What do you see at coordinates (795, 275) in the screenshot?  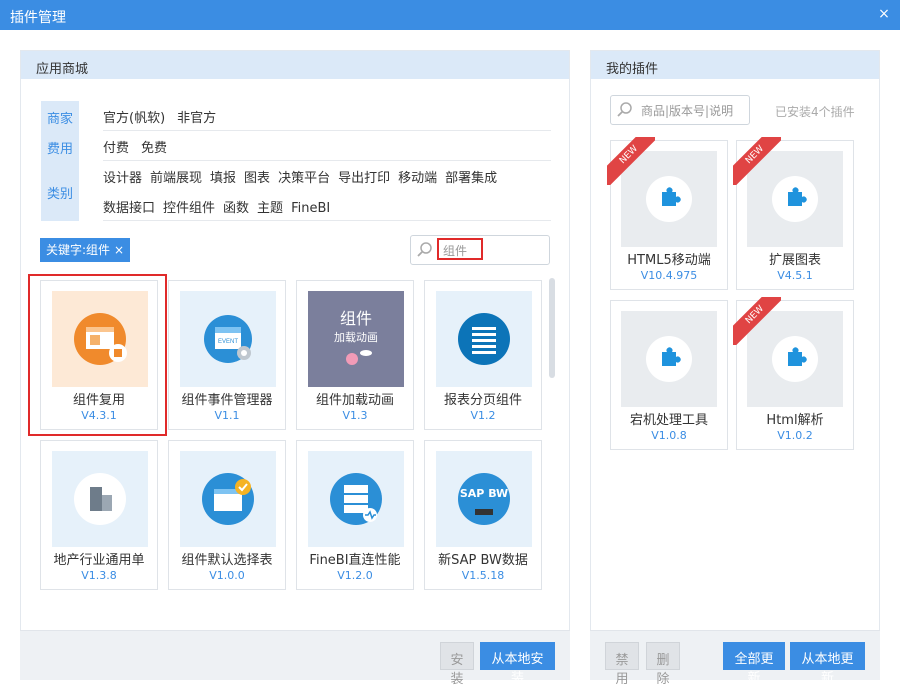 I see `plugin-version: V4.5.1` at bounding box center [795, 275].